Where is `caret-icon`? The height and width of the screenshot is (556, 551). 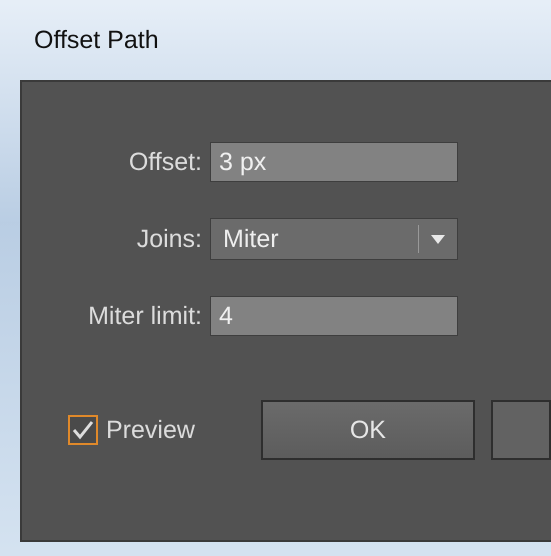
caret-icon is located at coordinates (438, 239).